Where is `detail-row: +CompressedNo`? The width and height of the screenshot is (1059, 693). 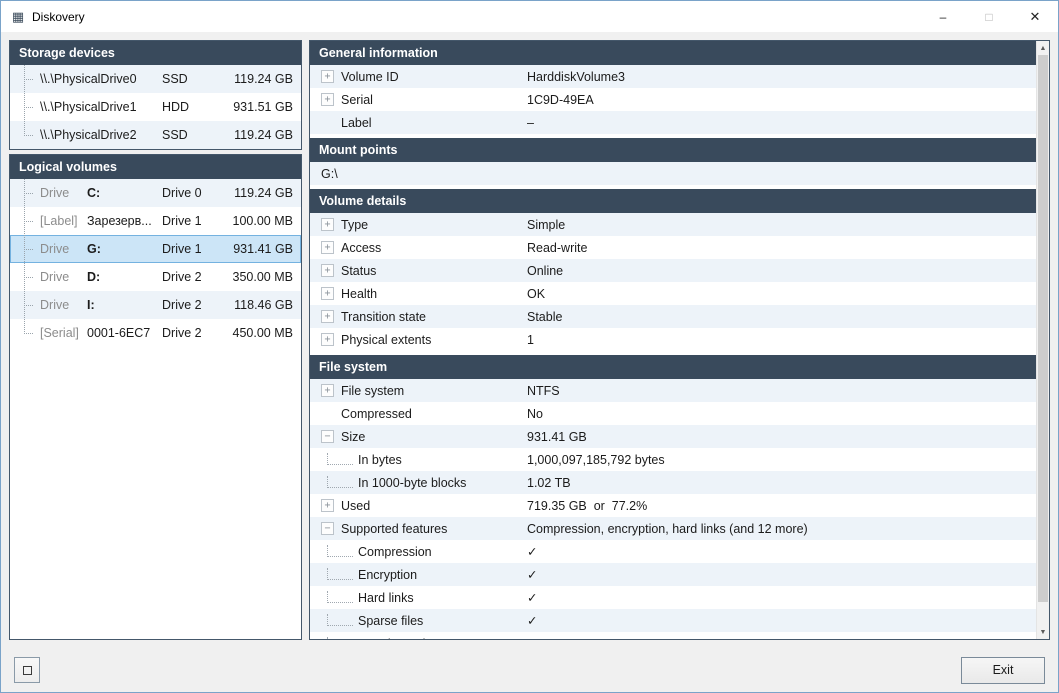
detail-row: +CompressedNo is located at coordinates (673, 413).